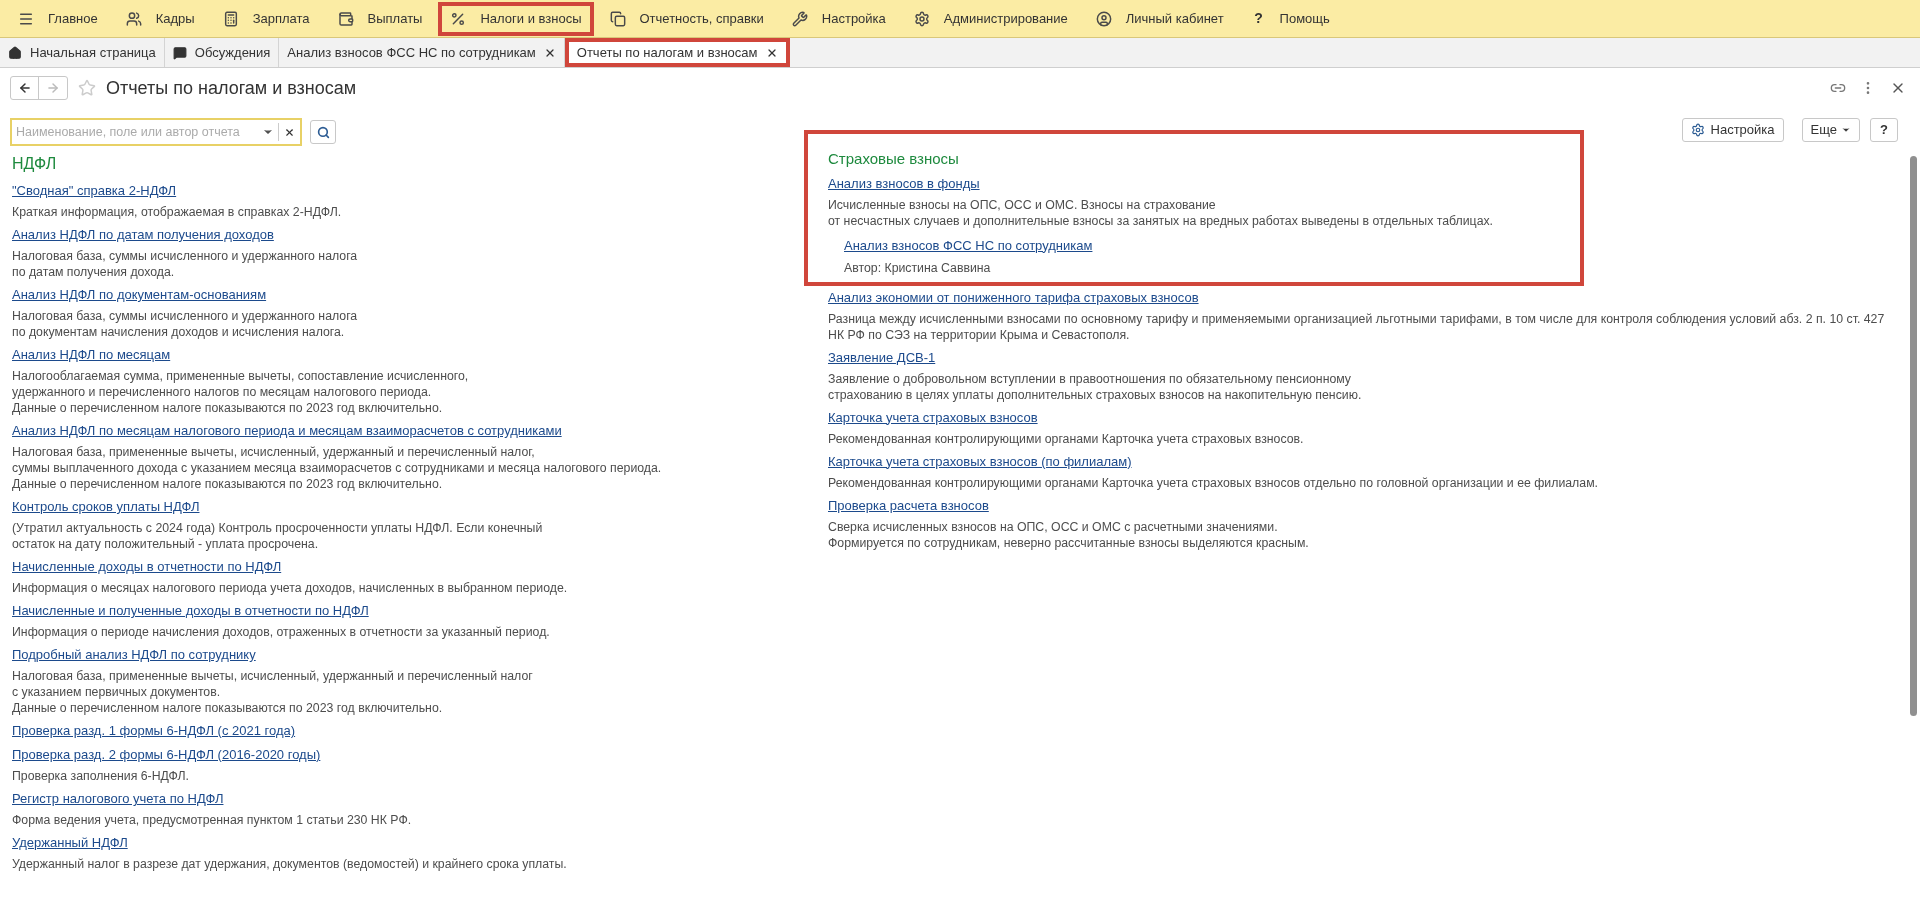 The image size is (1920, 903). What do you see at coordinates (1367, 357) in the screenshot?
I see `report-link: Заявление ДСВ-1` at bounding box center [1367, 357].